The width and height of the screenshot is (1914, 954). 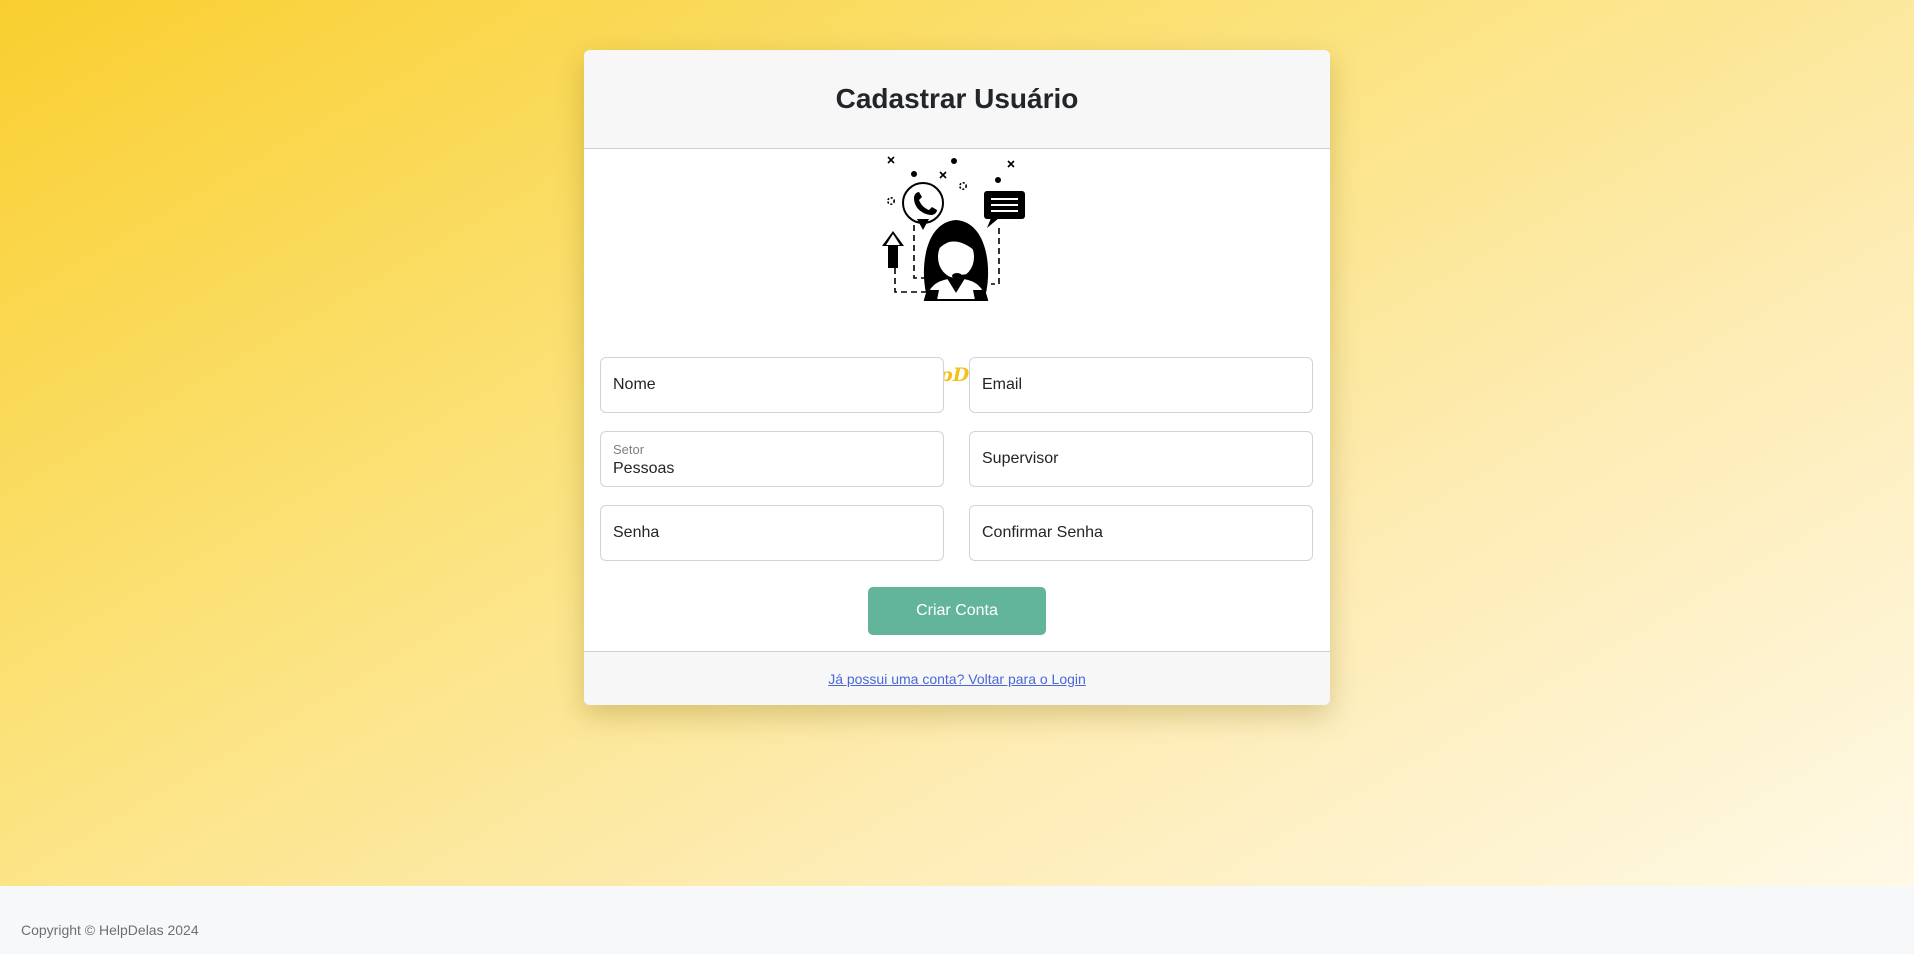 I want to click on email-field, so click(x=1141, y=385).